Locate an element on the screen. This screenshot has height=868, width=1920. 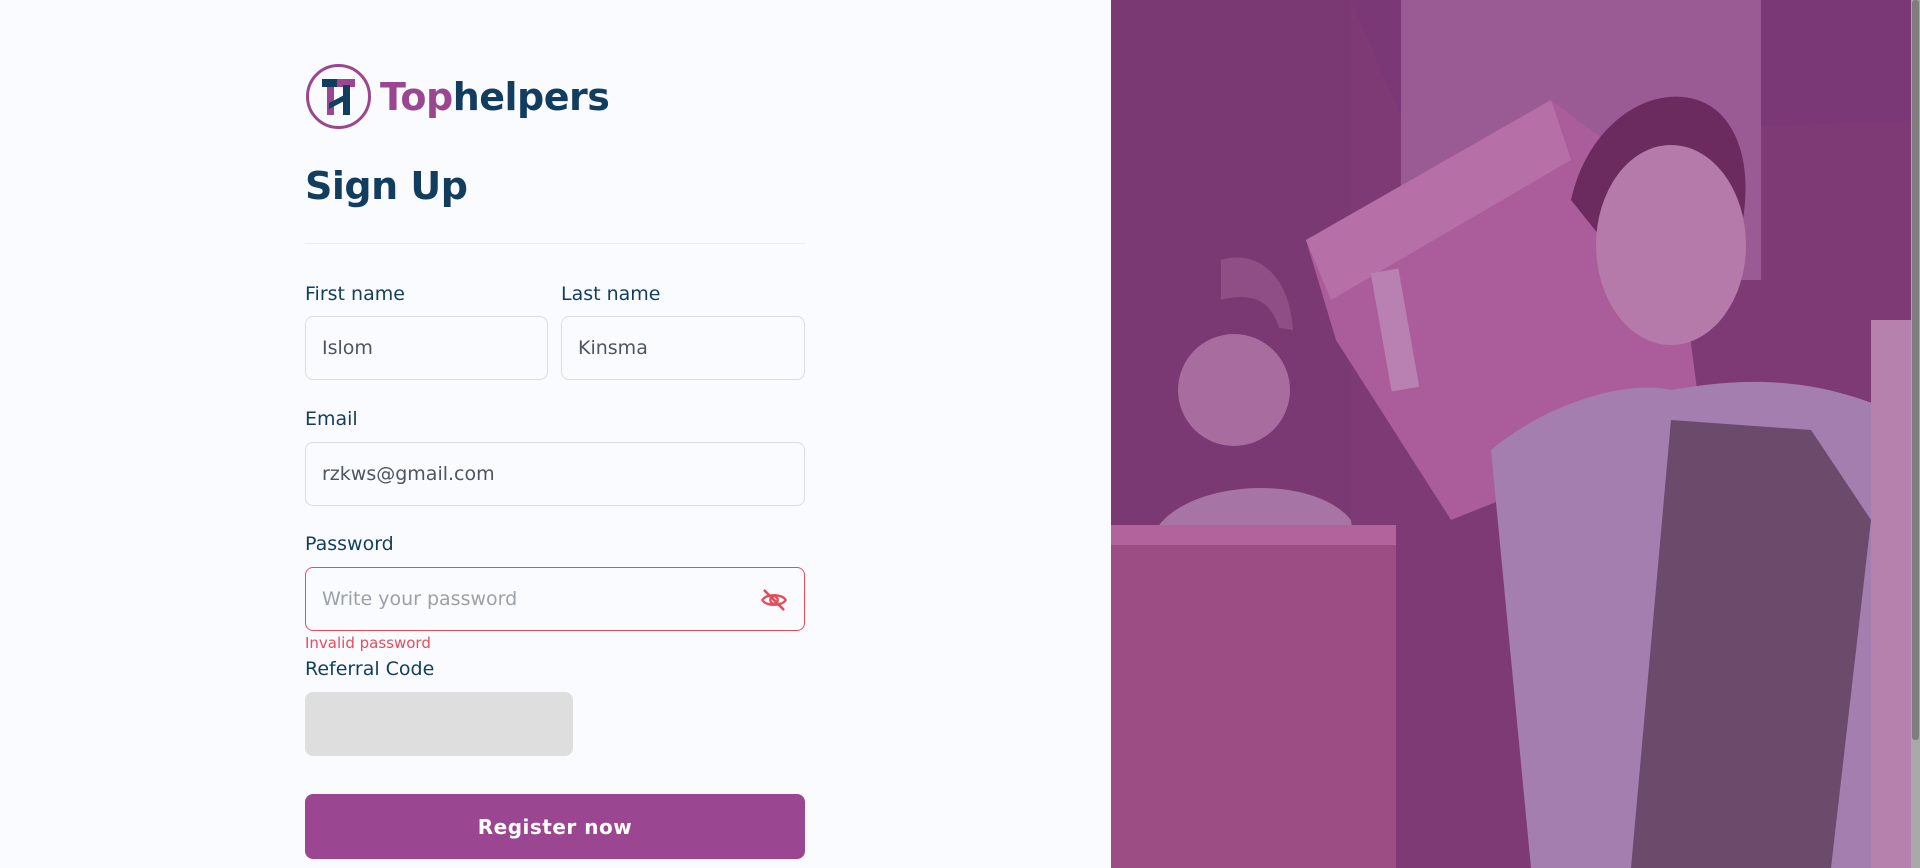
referral-label: Referral Code is located at coordinates (370, 669).